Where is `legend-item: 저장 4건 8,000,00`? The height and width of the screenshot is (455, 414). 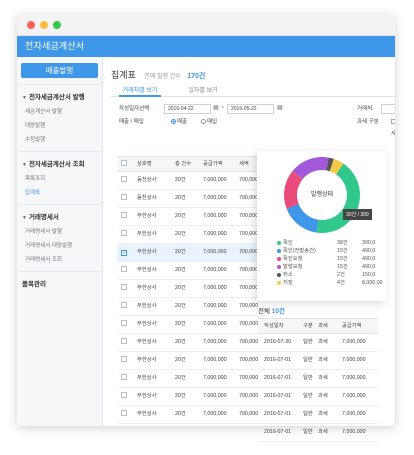
legend-item: 저장 4건 8,000,00 is located at coordinates (332, 283).